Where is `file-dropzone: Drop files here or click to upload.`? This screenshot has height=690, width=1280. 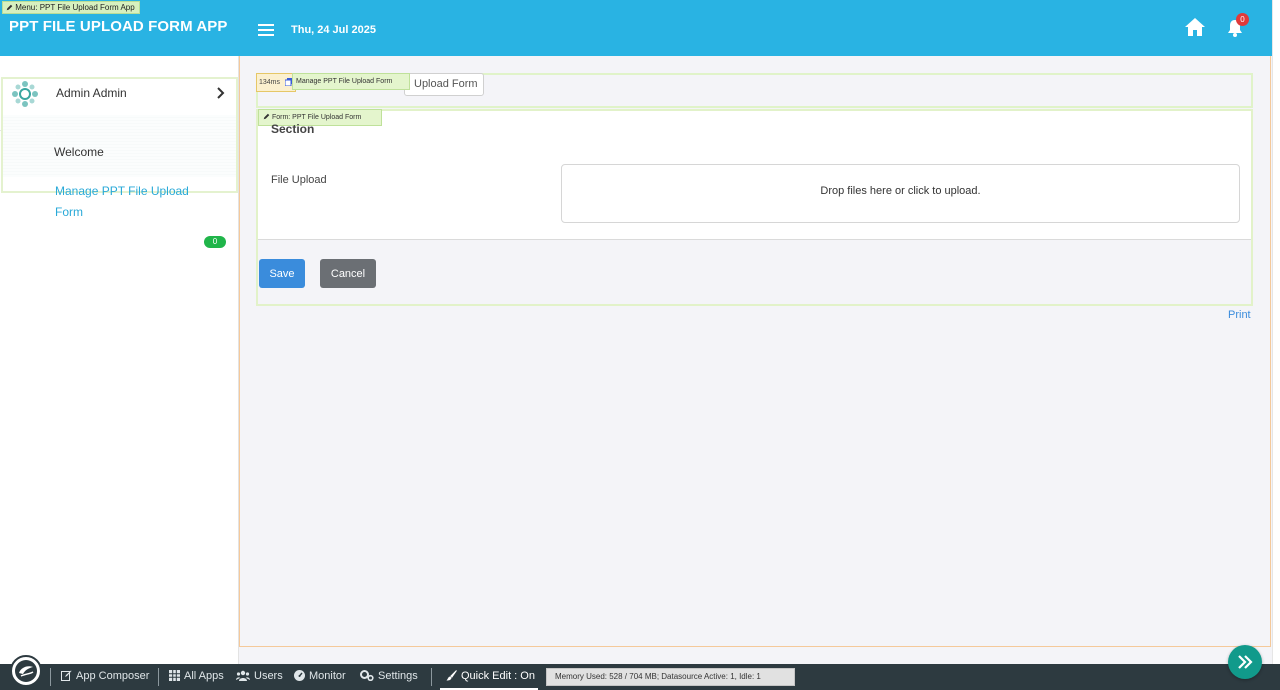
file-dropzone: Drop files here or click to upload. is located at coordinates (900, 193).